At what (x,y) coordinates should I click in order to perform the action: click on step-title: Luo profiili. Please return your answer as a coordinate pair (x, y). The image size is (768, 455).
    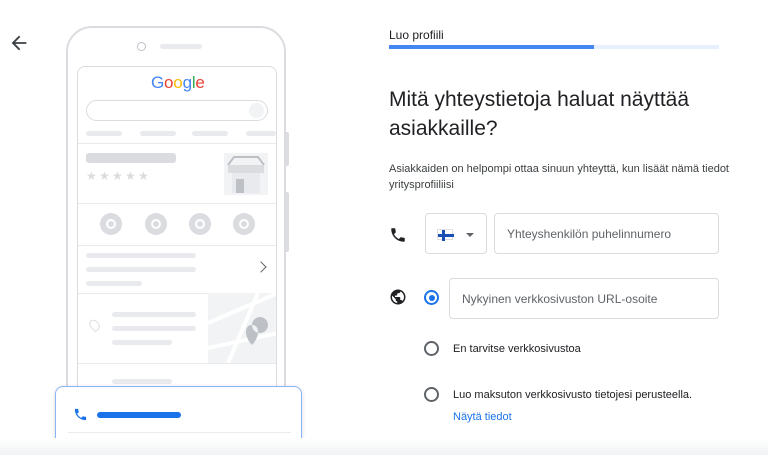
    Looking at the image, I should click on (416, 35).